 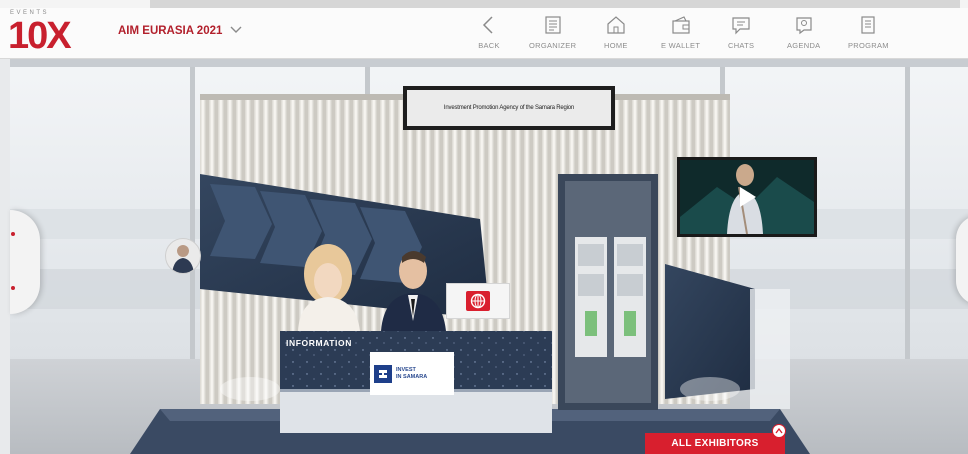 I want to click on top-strip, so click(x=484, y=4).